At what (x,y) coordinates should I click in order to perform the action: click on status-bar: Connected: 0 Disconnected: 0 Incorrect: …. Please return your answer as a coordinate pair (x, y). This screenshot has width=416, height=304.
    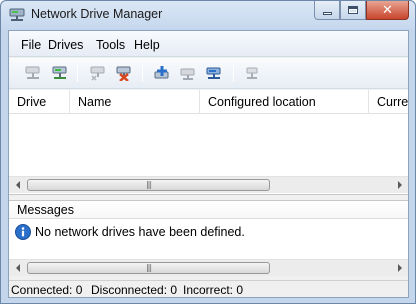
    Looking at the image, I should click on (208, 288).